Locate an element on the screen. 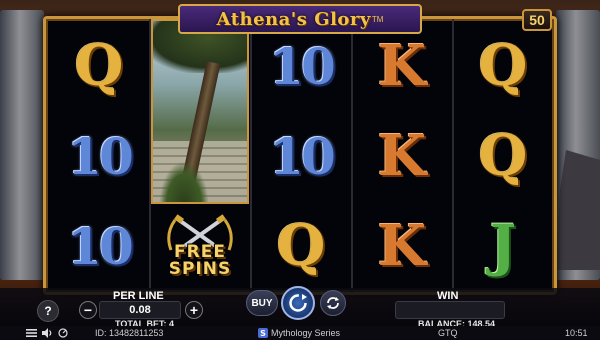  menu-icon is located at coordinates (31, 333).